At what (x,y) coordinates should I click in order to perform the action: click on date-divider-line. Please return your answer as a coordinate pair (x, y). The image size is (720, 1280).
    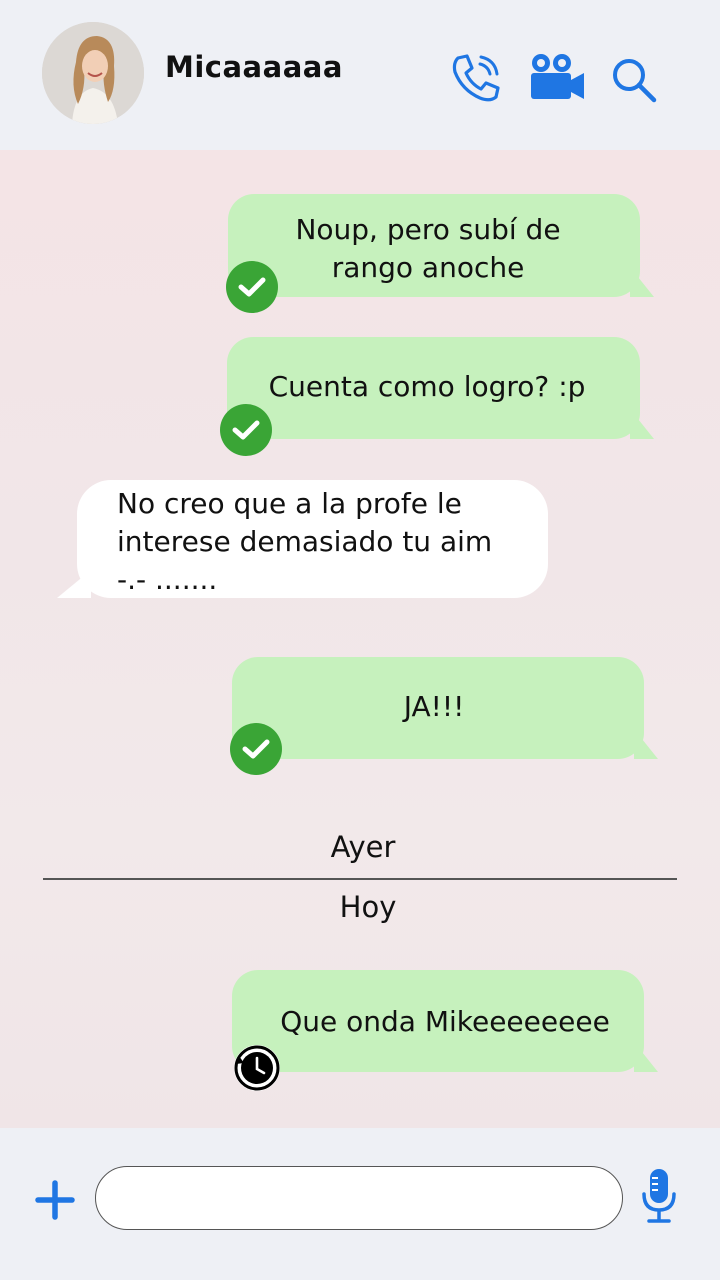
    Looking at the image, I should click on (360, 879).